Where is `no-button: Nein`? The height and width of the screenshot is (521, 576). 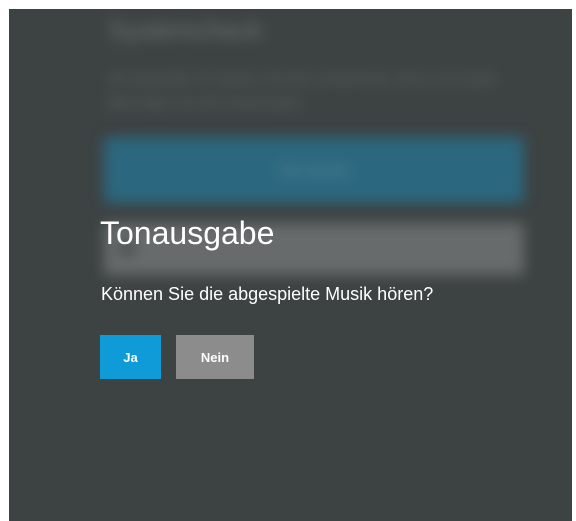 no-button: Nein is located at coordinates (215, 357).